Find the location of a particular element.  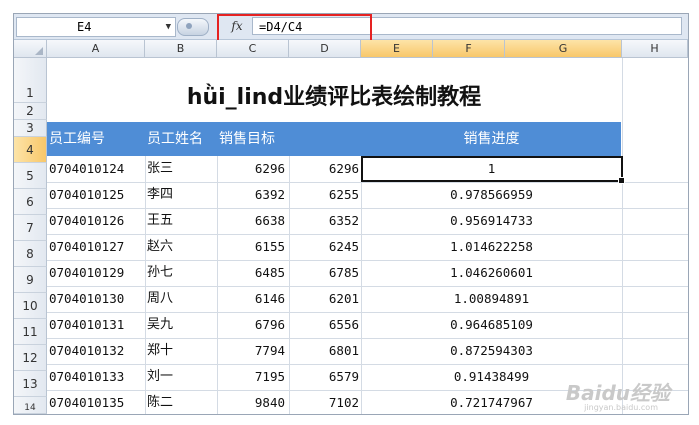

column-header-d: D is located at coordinates (325, 49).